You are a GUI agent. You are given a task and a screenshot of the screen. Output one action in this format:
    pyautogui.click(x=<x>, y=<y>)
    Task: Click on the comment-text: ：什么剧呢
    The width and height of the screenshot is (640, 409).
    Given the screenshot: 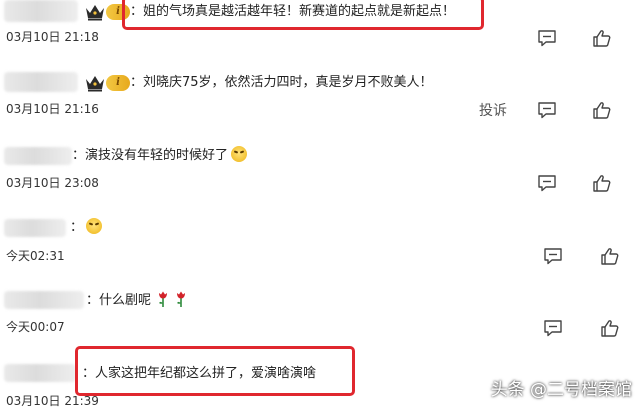 What is the action you would take?
    pyautogui.click(x=136, y=300)
    